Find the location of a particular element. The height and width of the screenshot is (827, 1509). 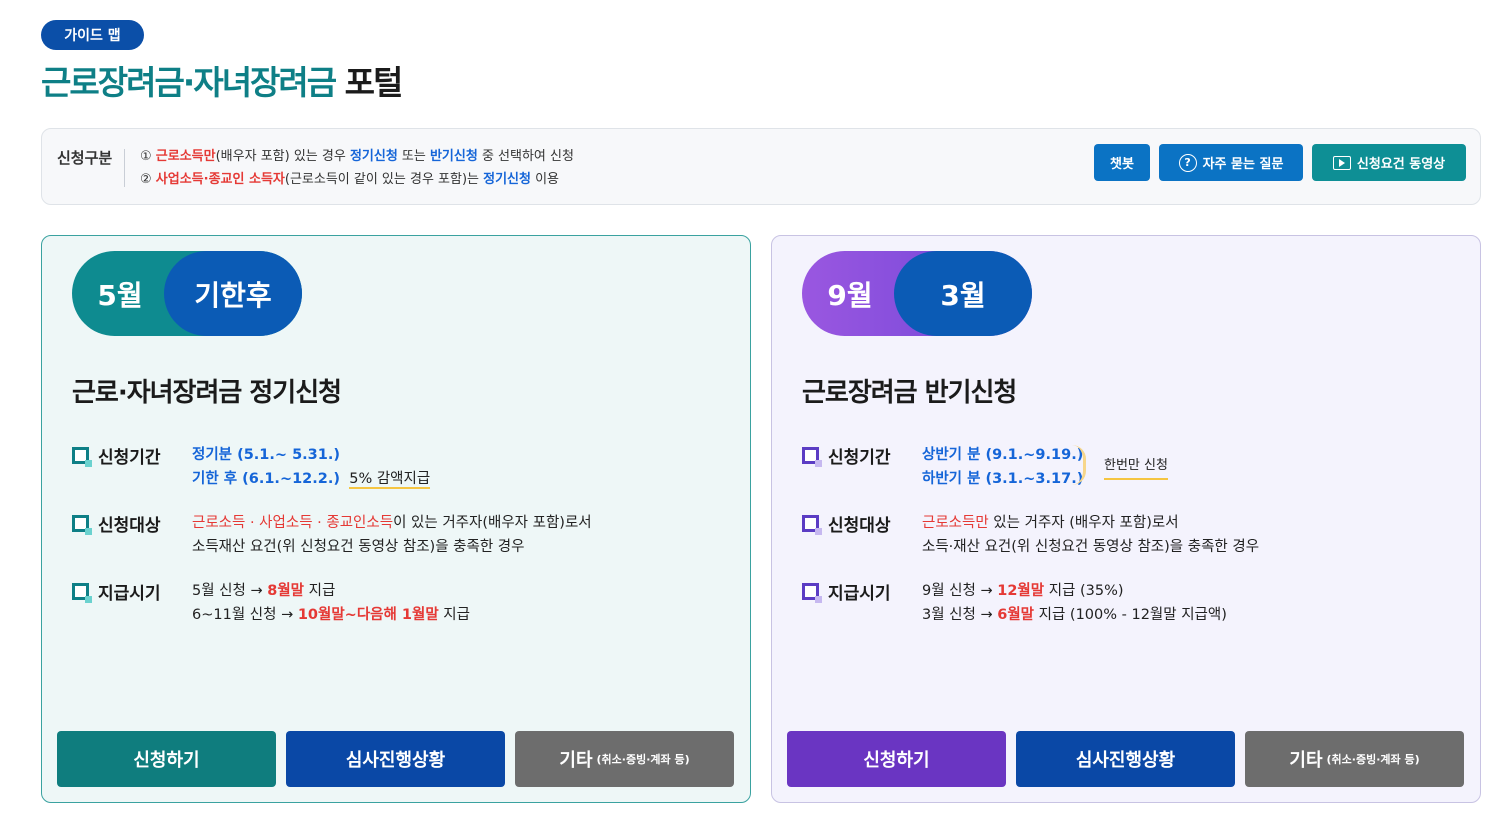

target-label: 신청대상 is located at coordinates (846, 523).